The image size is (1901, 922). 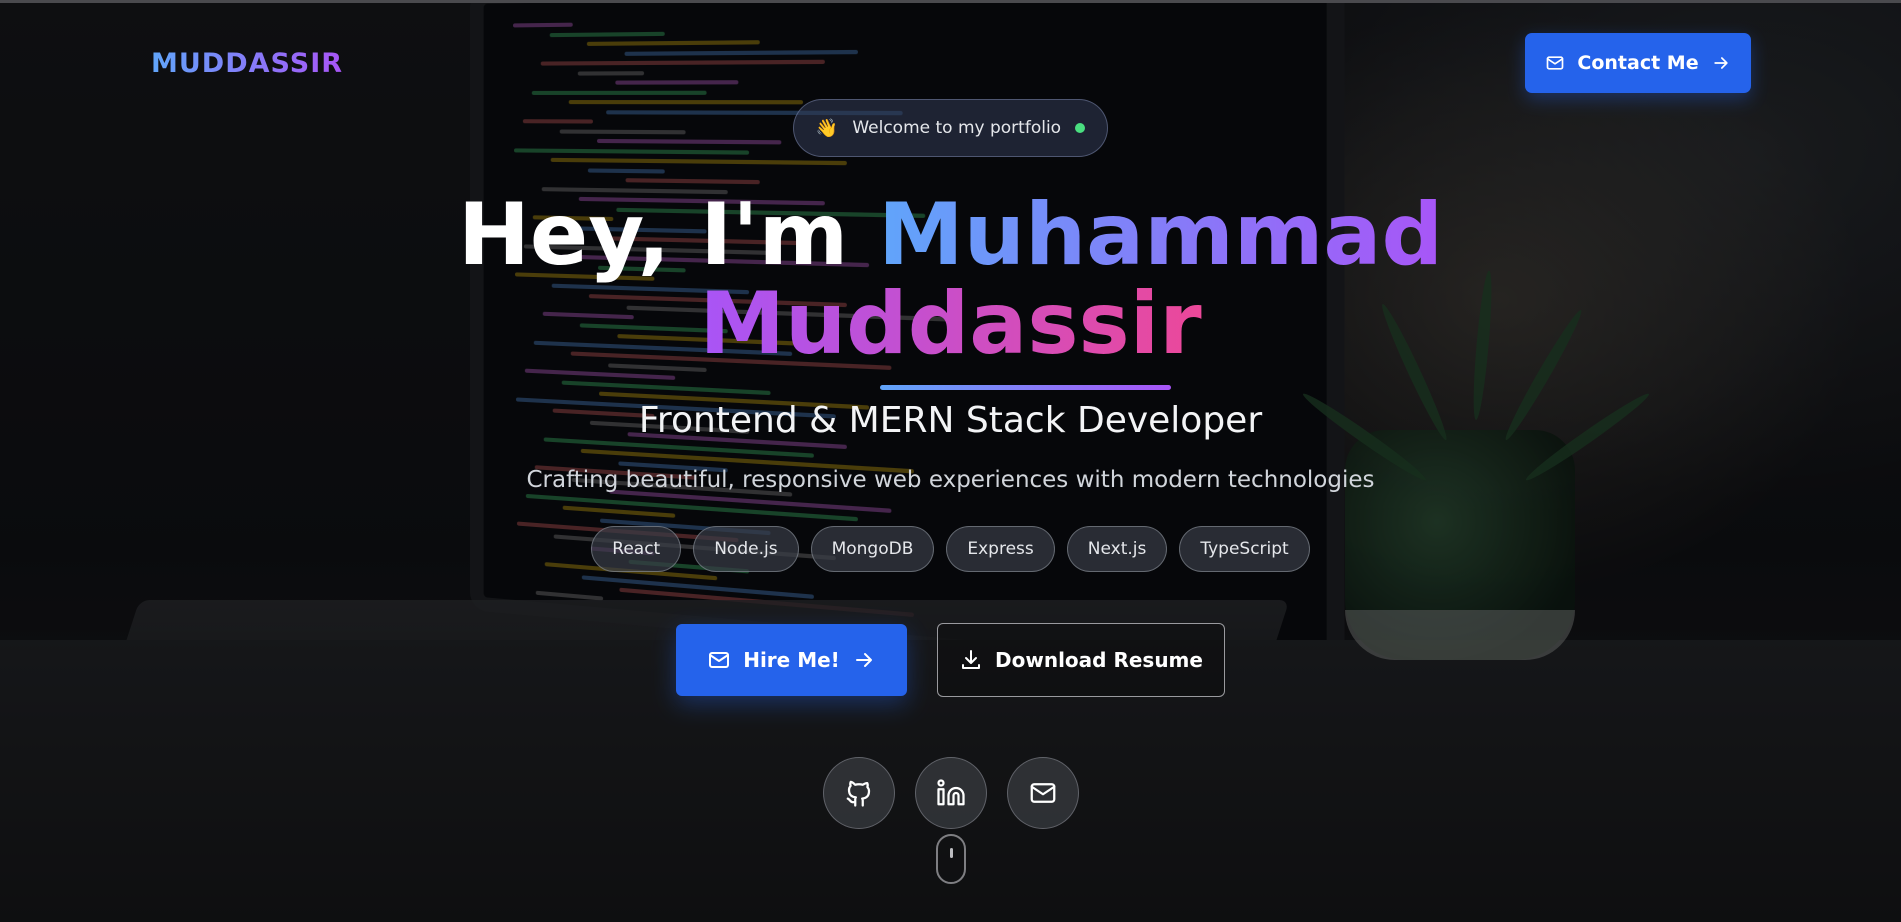 What do you see at coordinates (971, 659) in the screenshot?
I see `download-icon` at bounding box center [971, 659].